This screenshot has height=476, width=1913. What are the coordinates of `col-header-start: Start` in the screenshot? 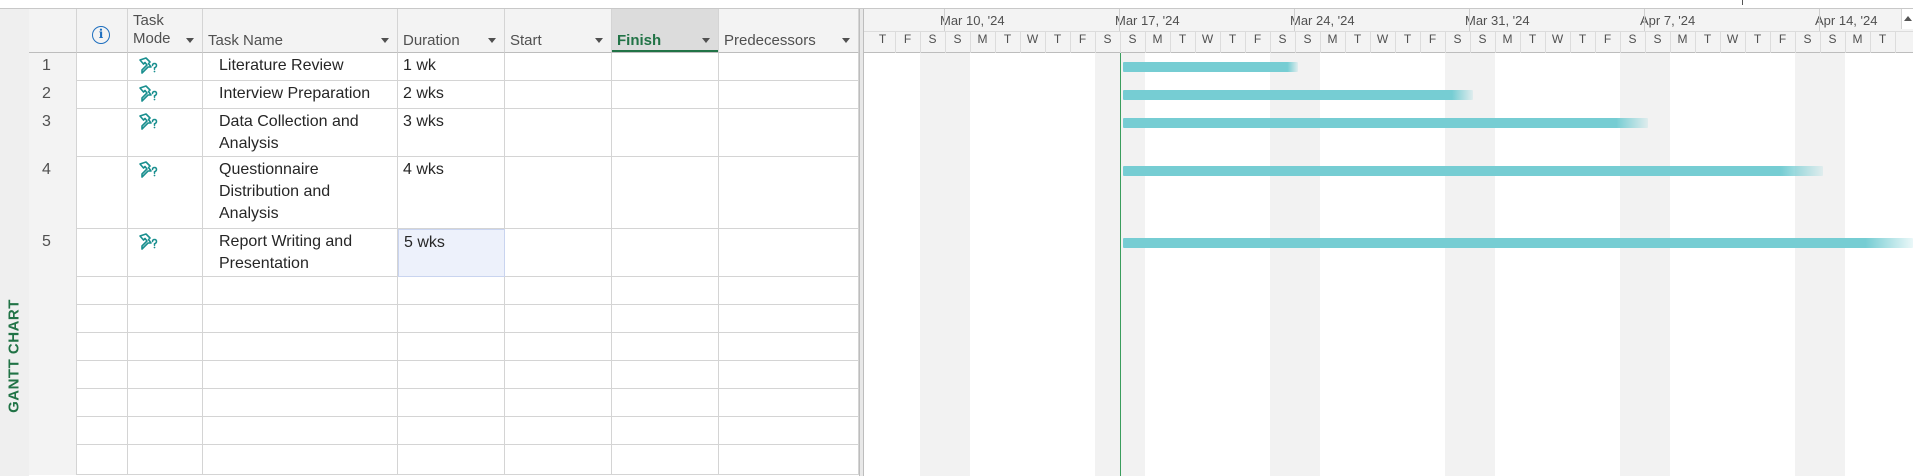 It's located at (558, 31).